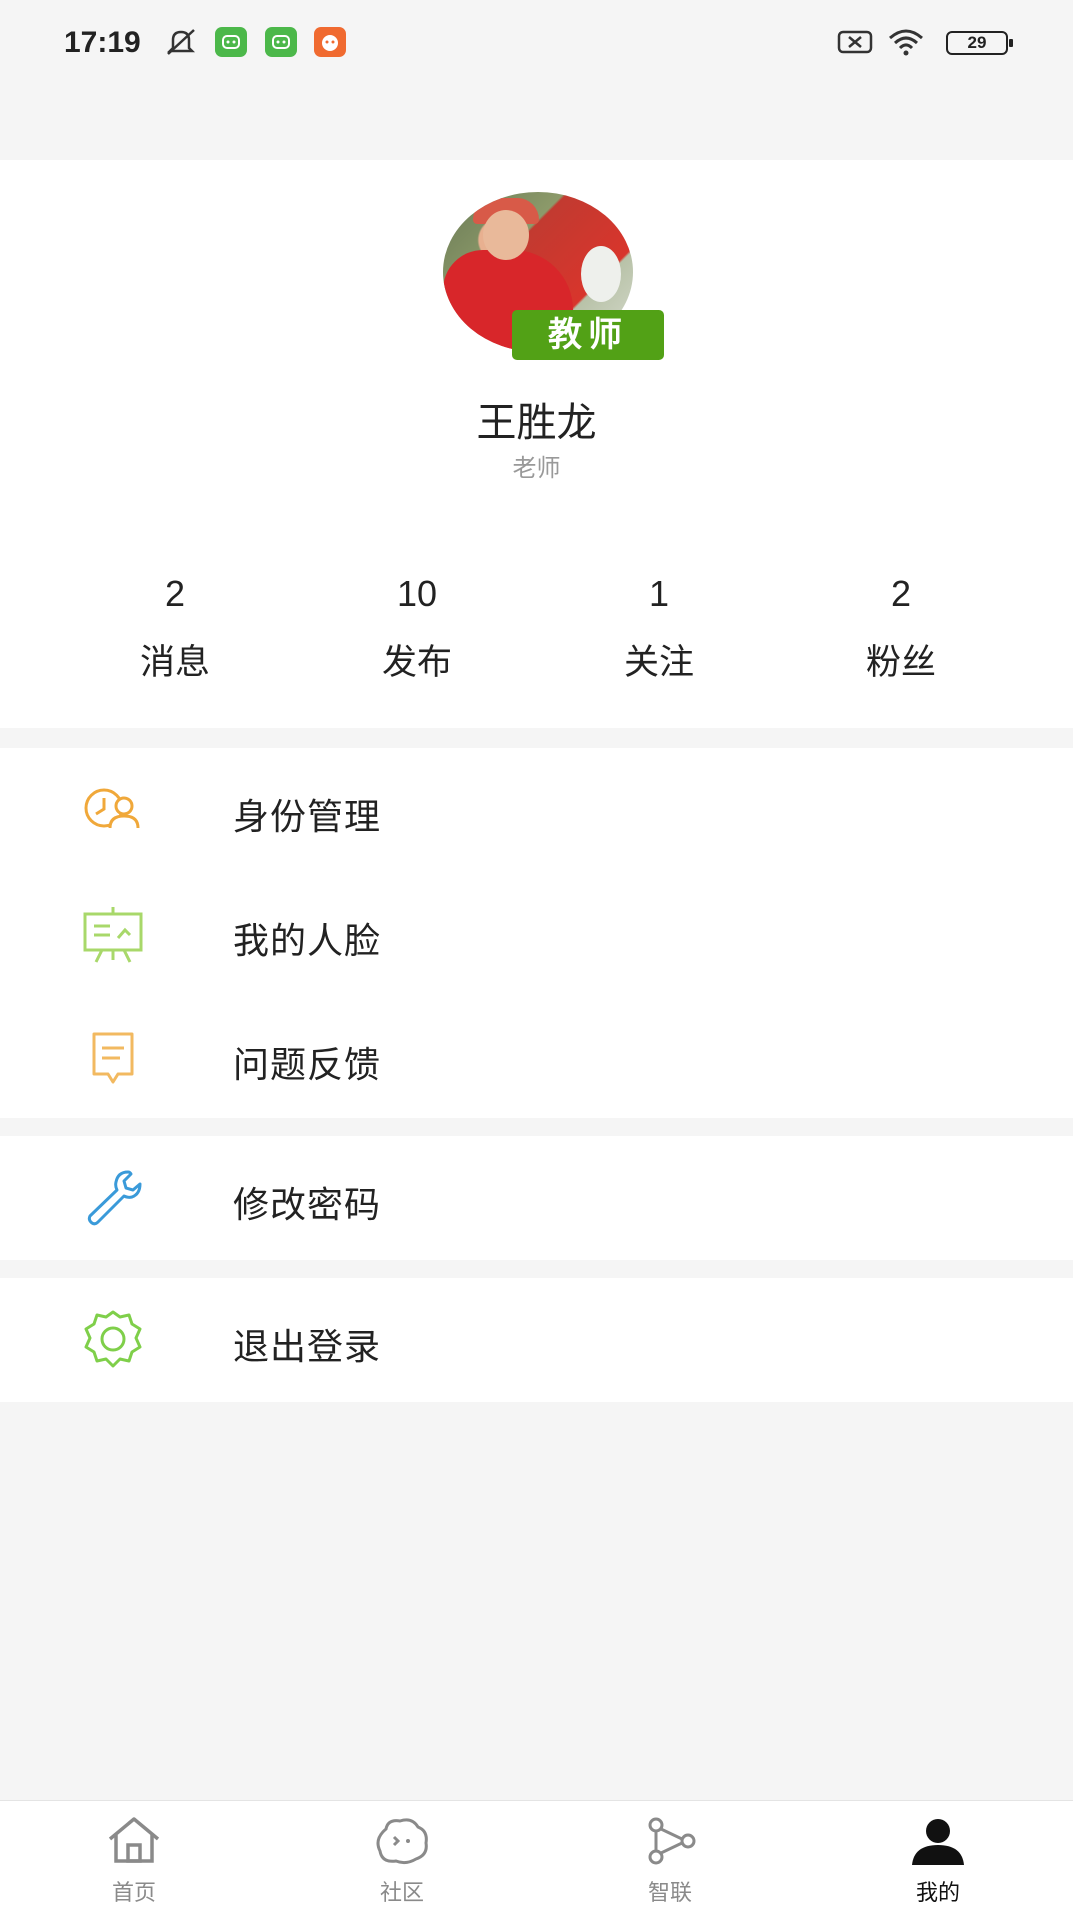 The image size is (1073, 1913). I want to click on nav-item-smartlink: 智联, so click(670, 1857).